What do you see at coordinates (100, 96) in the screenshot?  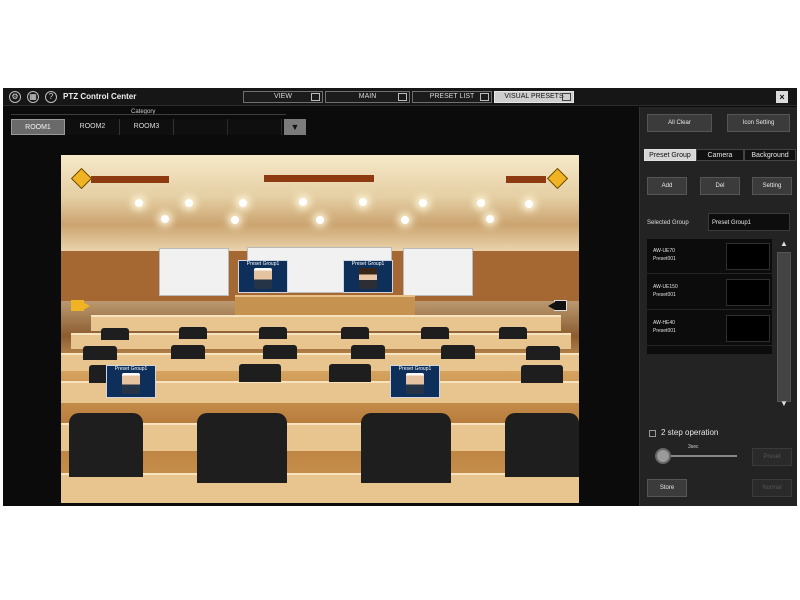 I see `app-title: PTZ Control Center` at bounding box center [100, 96].